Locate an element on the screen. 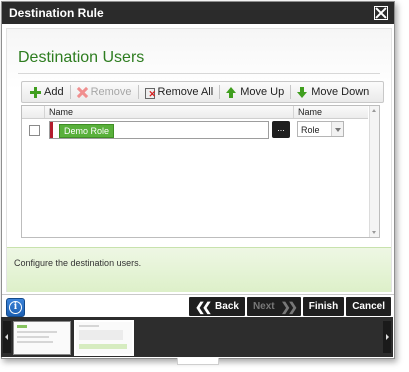  back-button: ❮❮ Back is located at coordinates (216, 306).